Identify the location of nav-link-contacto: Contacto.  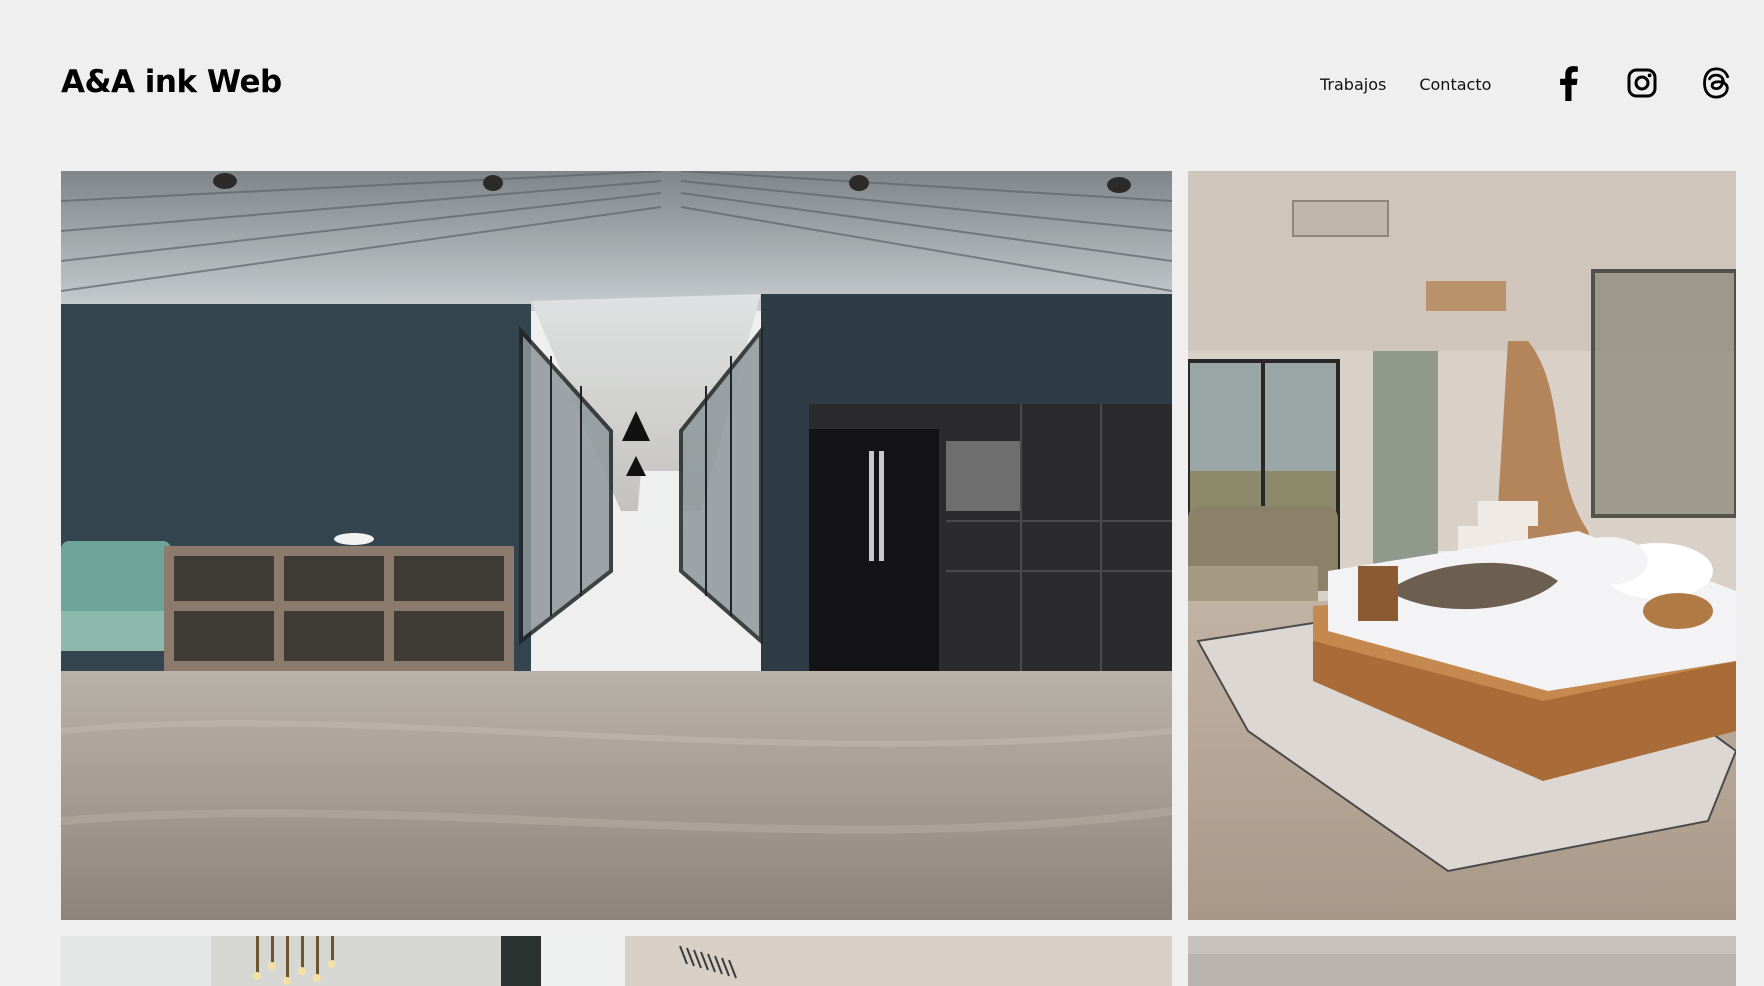
(1455, 84).